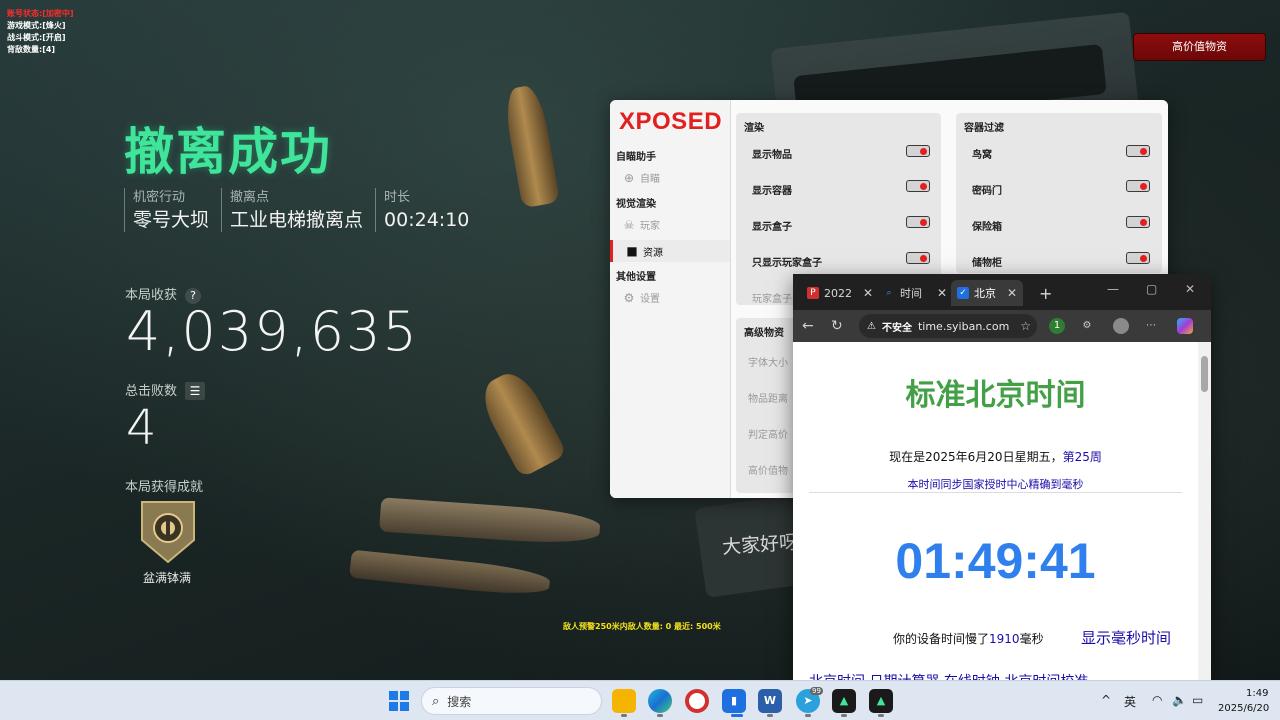  Describe the element at coordinates (976, 457) in the screenshot. I see `current-date-text: 现在是2025年6月20日星期五，` at that location.